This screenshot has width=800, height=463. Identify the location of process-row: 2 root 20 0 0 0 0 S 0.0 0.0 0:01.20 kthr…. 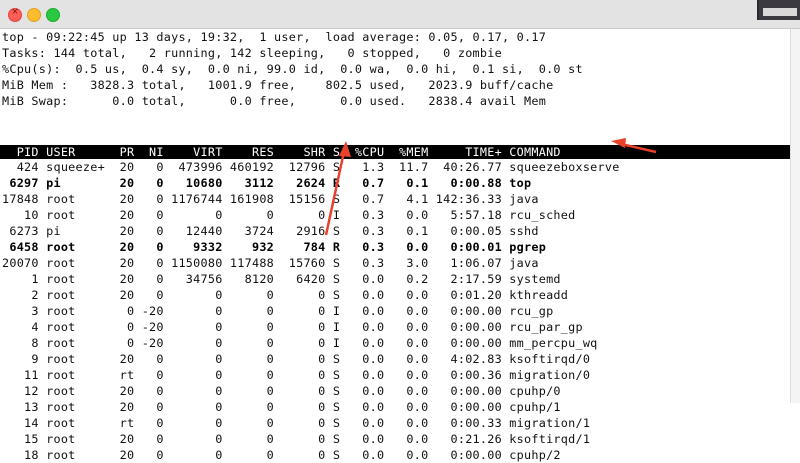
(285, 295).